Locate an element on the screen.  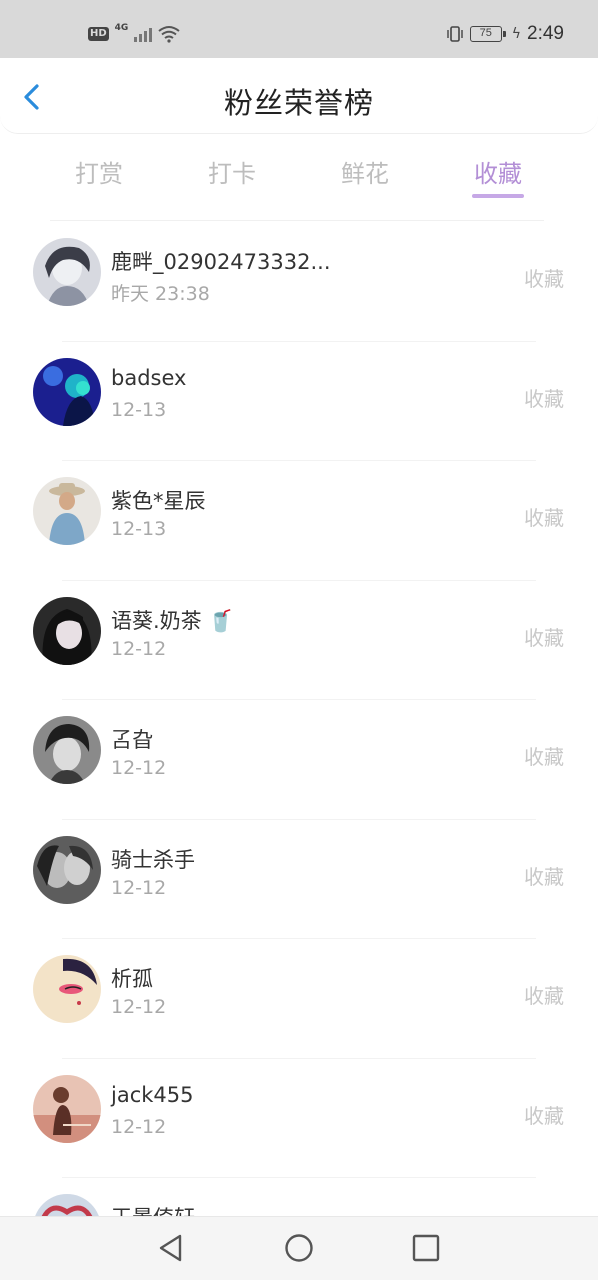
nav-back-triangle-icon is located at coordinates (171, 1248).